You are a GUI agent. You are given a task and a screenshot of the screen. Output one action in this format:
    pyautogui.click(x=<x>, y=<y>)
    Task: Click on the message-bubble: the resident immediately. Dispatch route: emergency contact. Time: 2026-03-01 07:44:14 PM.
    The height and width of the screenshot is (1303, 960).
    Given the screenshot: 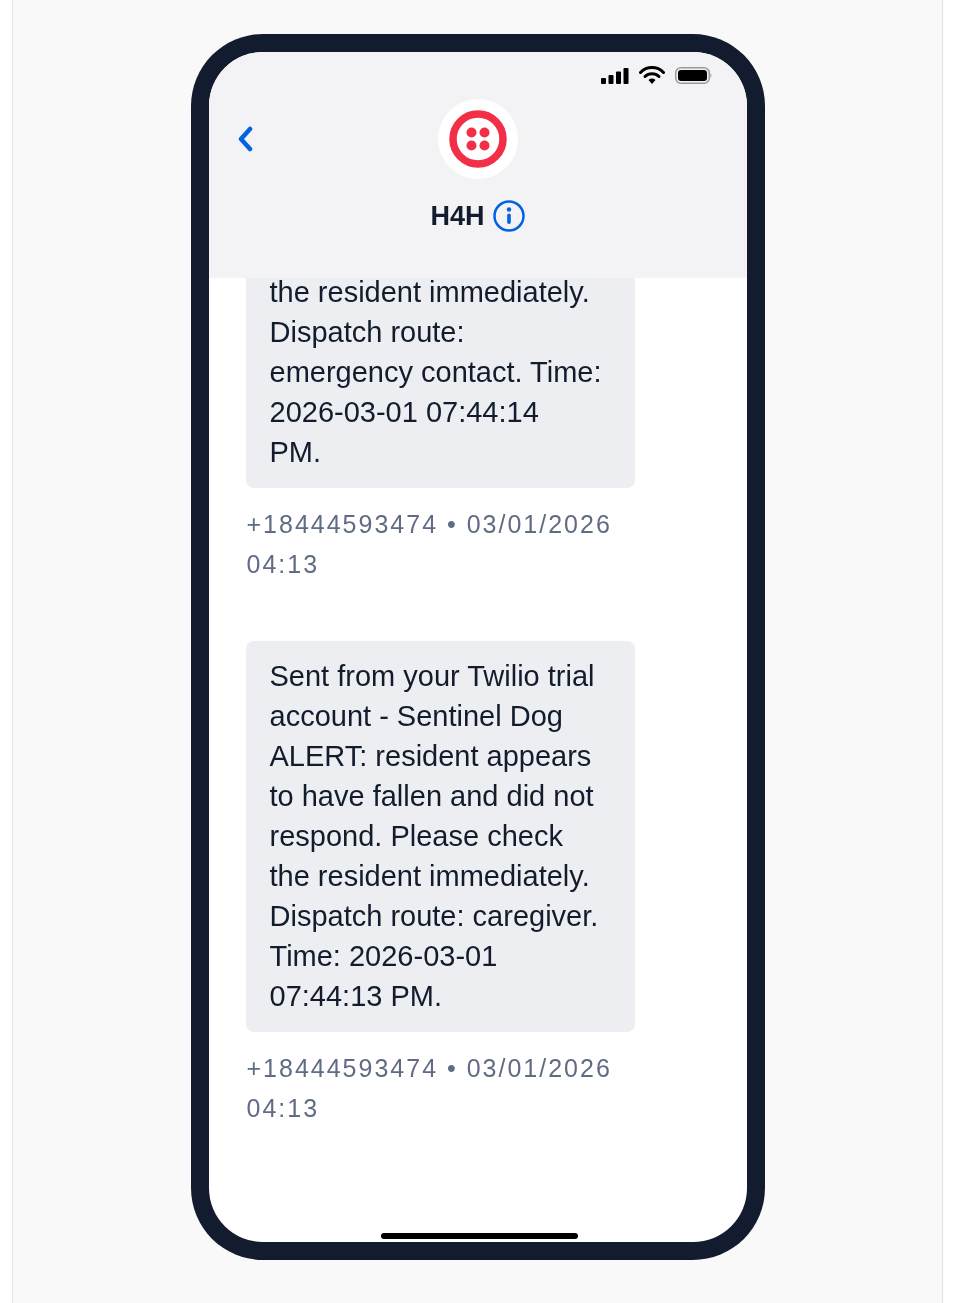 What is the action you would take?
    pyautogui.click(x=440, y=383)
    